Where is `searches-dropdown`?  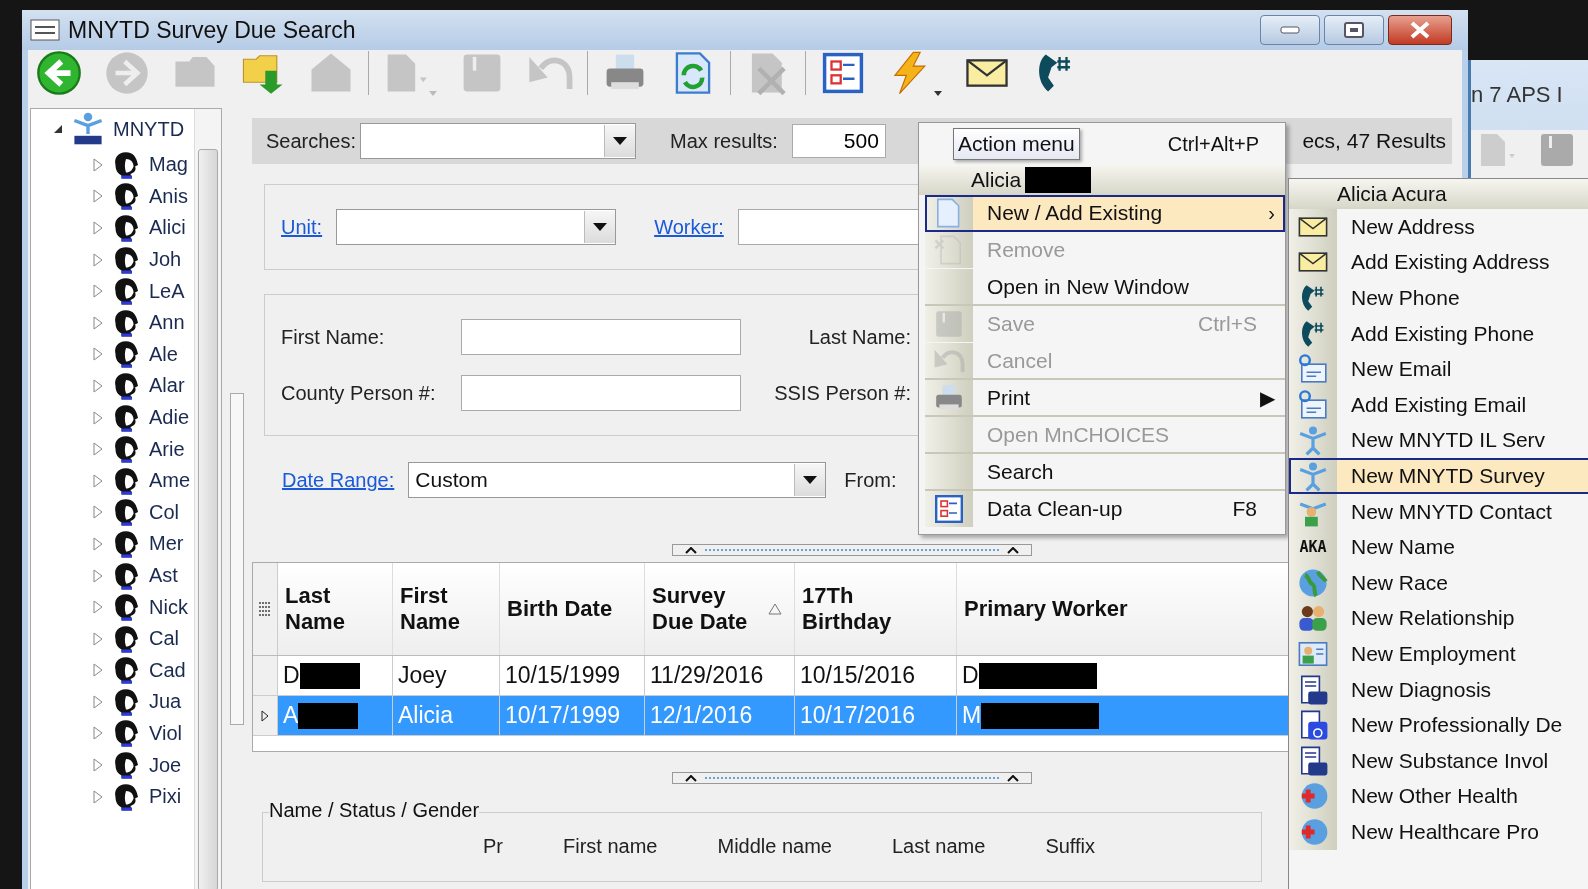 searches-dropdown is located at coordinates (498, 141).